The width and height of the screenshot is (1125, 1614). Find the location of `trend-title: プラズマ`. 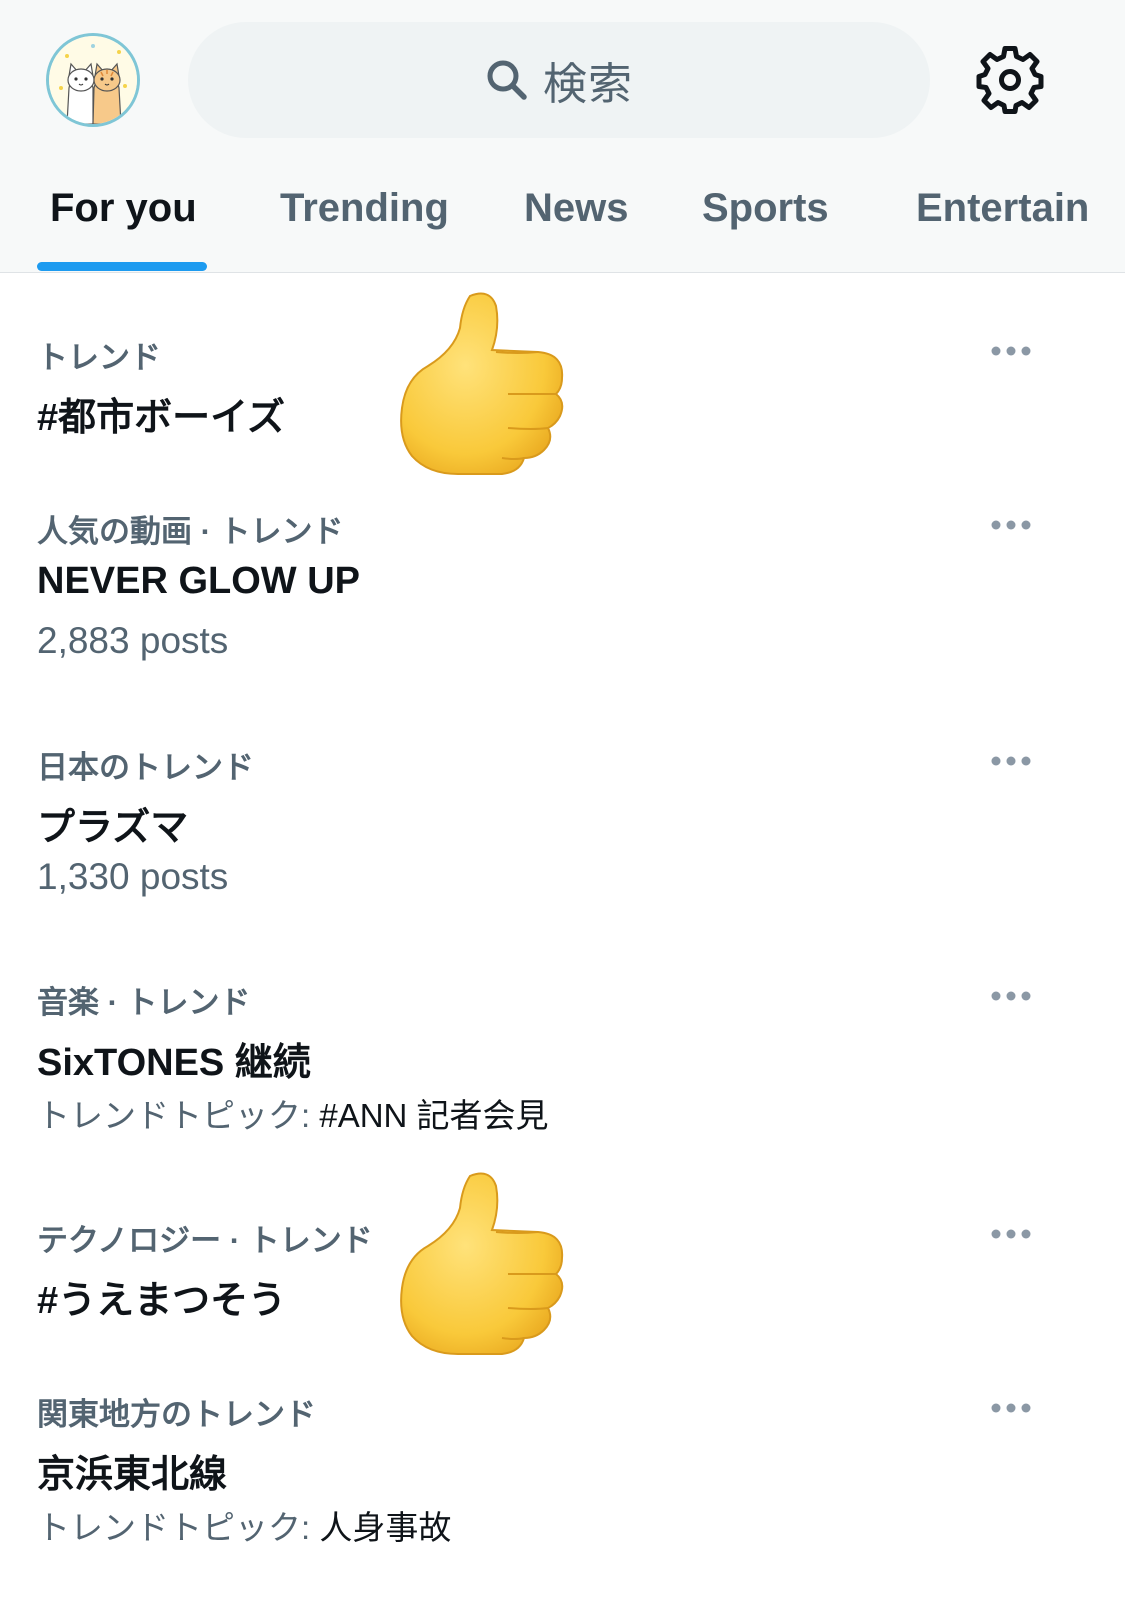

trend-title: プラズマ is located at coordinates (113, 828).